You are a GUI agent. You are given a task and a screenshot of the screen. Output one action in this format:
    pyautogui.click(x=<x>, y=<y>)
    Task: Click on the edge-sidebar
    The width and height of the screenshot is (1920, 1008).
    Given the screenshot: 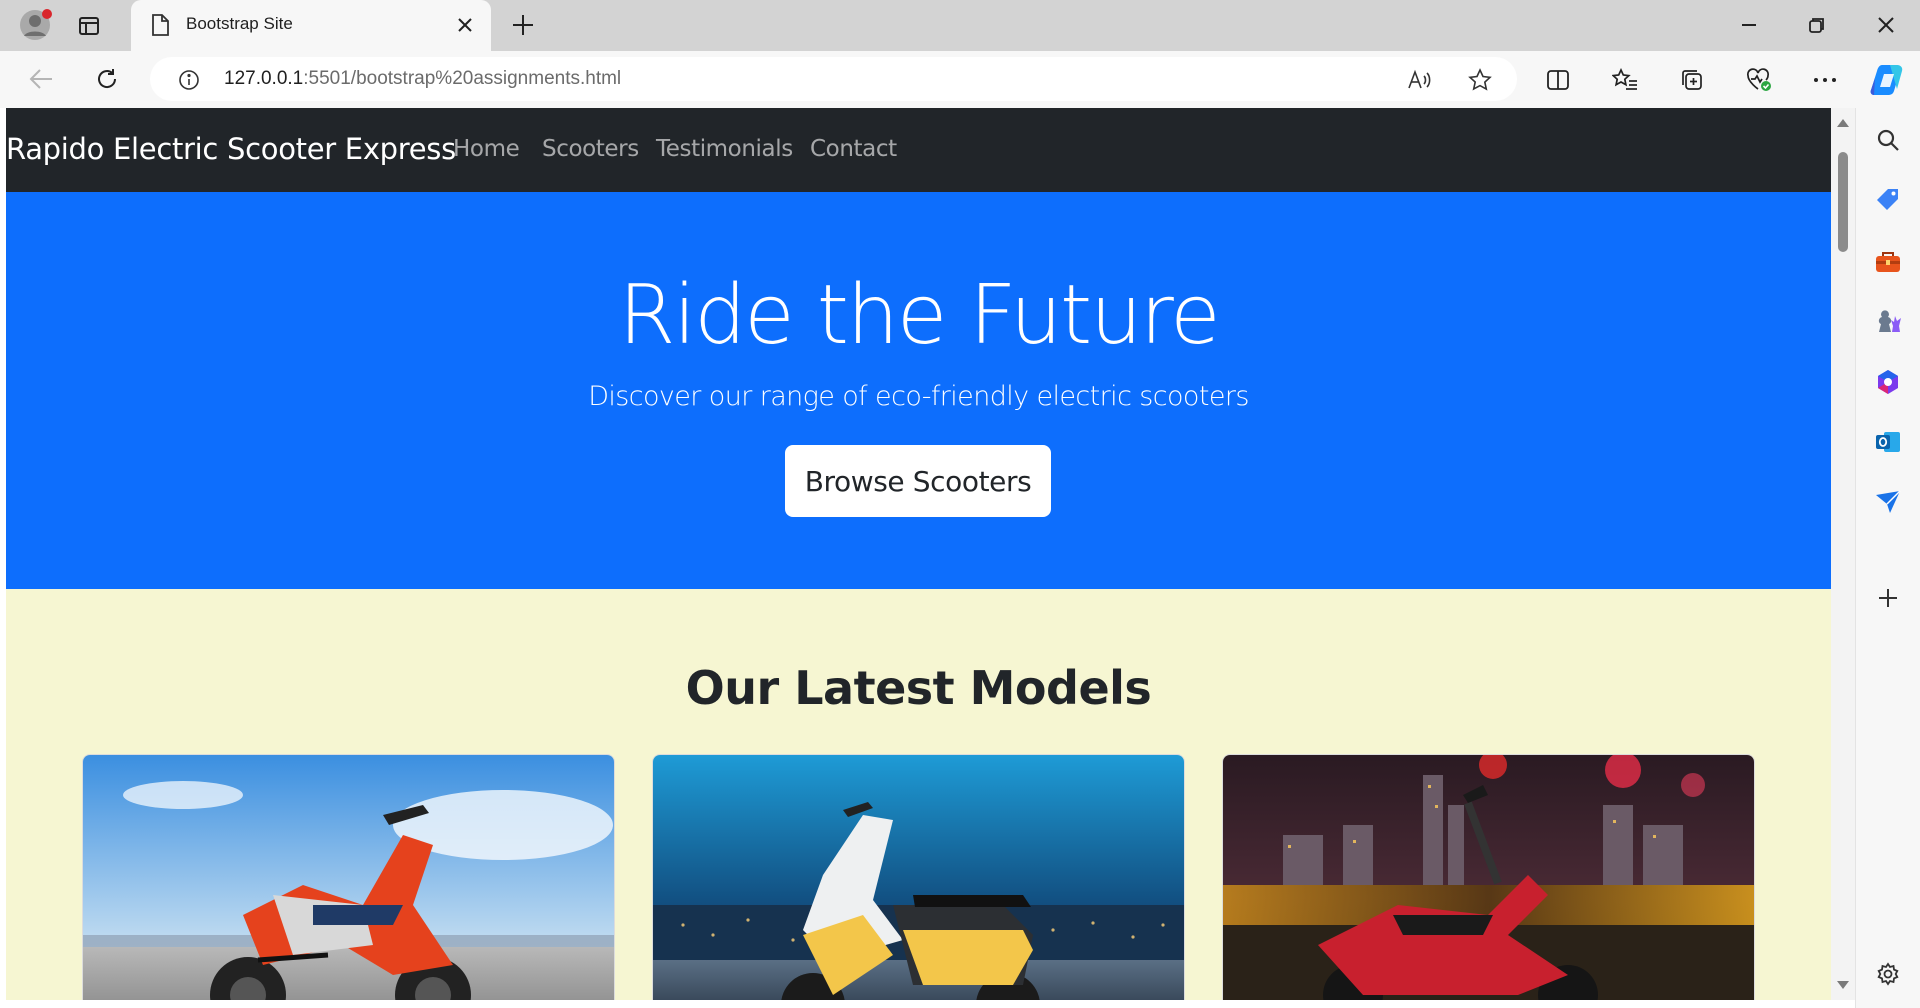 What is the action you would take?
    pyautogui.click(x=1887, y=558)
    